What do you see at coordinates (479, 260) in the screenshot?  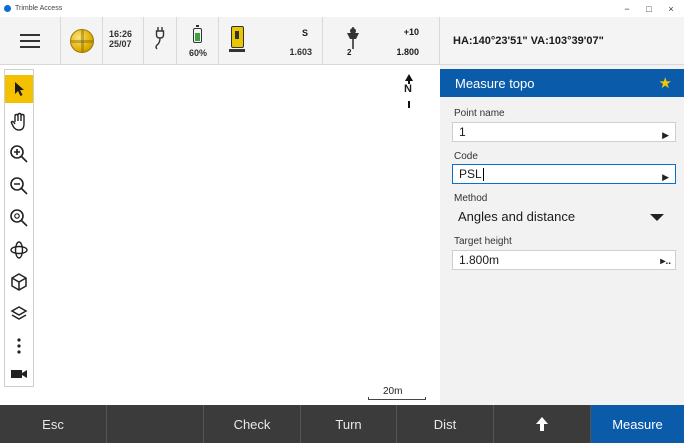 I see `target-height-value: 1.800m` at bounding box center [479, 260].